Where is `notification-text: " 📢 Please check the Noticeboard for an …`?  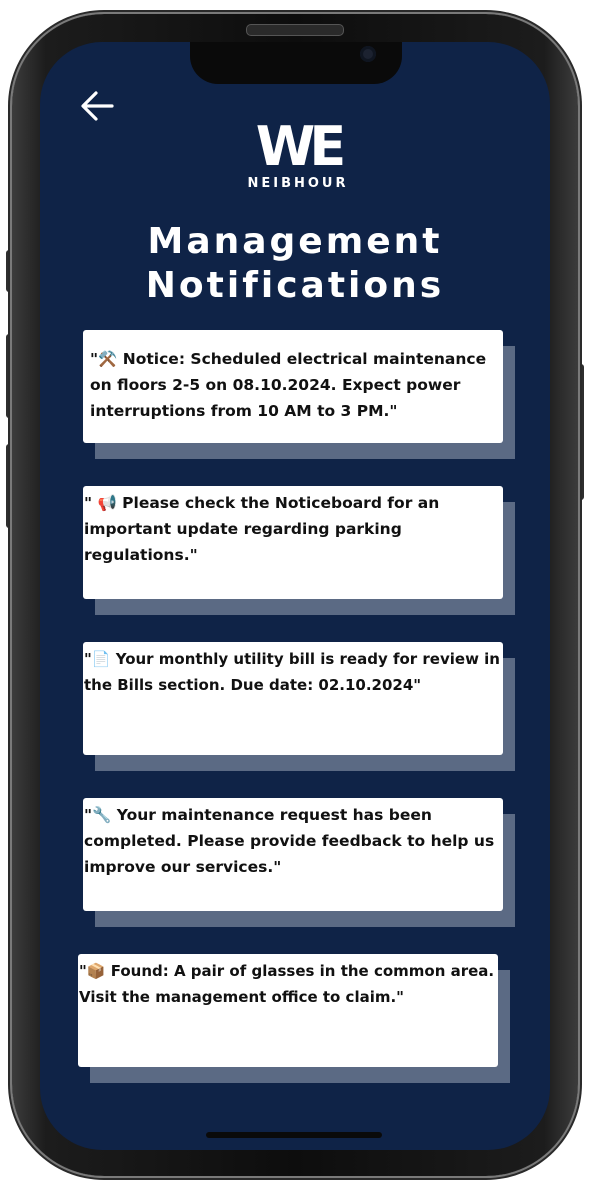 notification-text: " 📢 Please check the Noticeboard for an … is located at coordinates (262, 529).